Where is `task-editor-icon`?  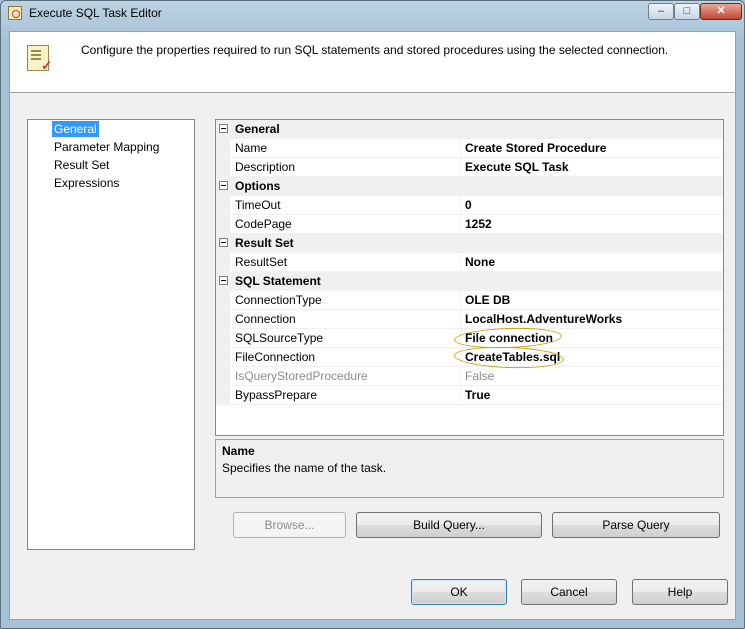 task-editor-icon is located at coordinates (39, 59).